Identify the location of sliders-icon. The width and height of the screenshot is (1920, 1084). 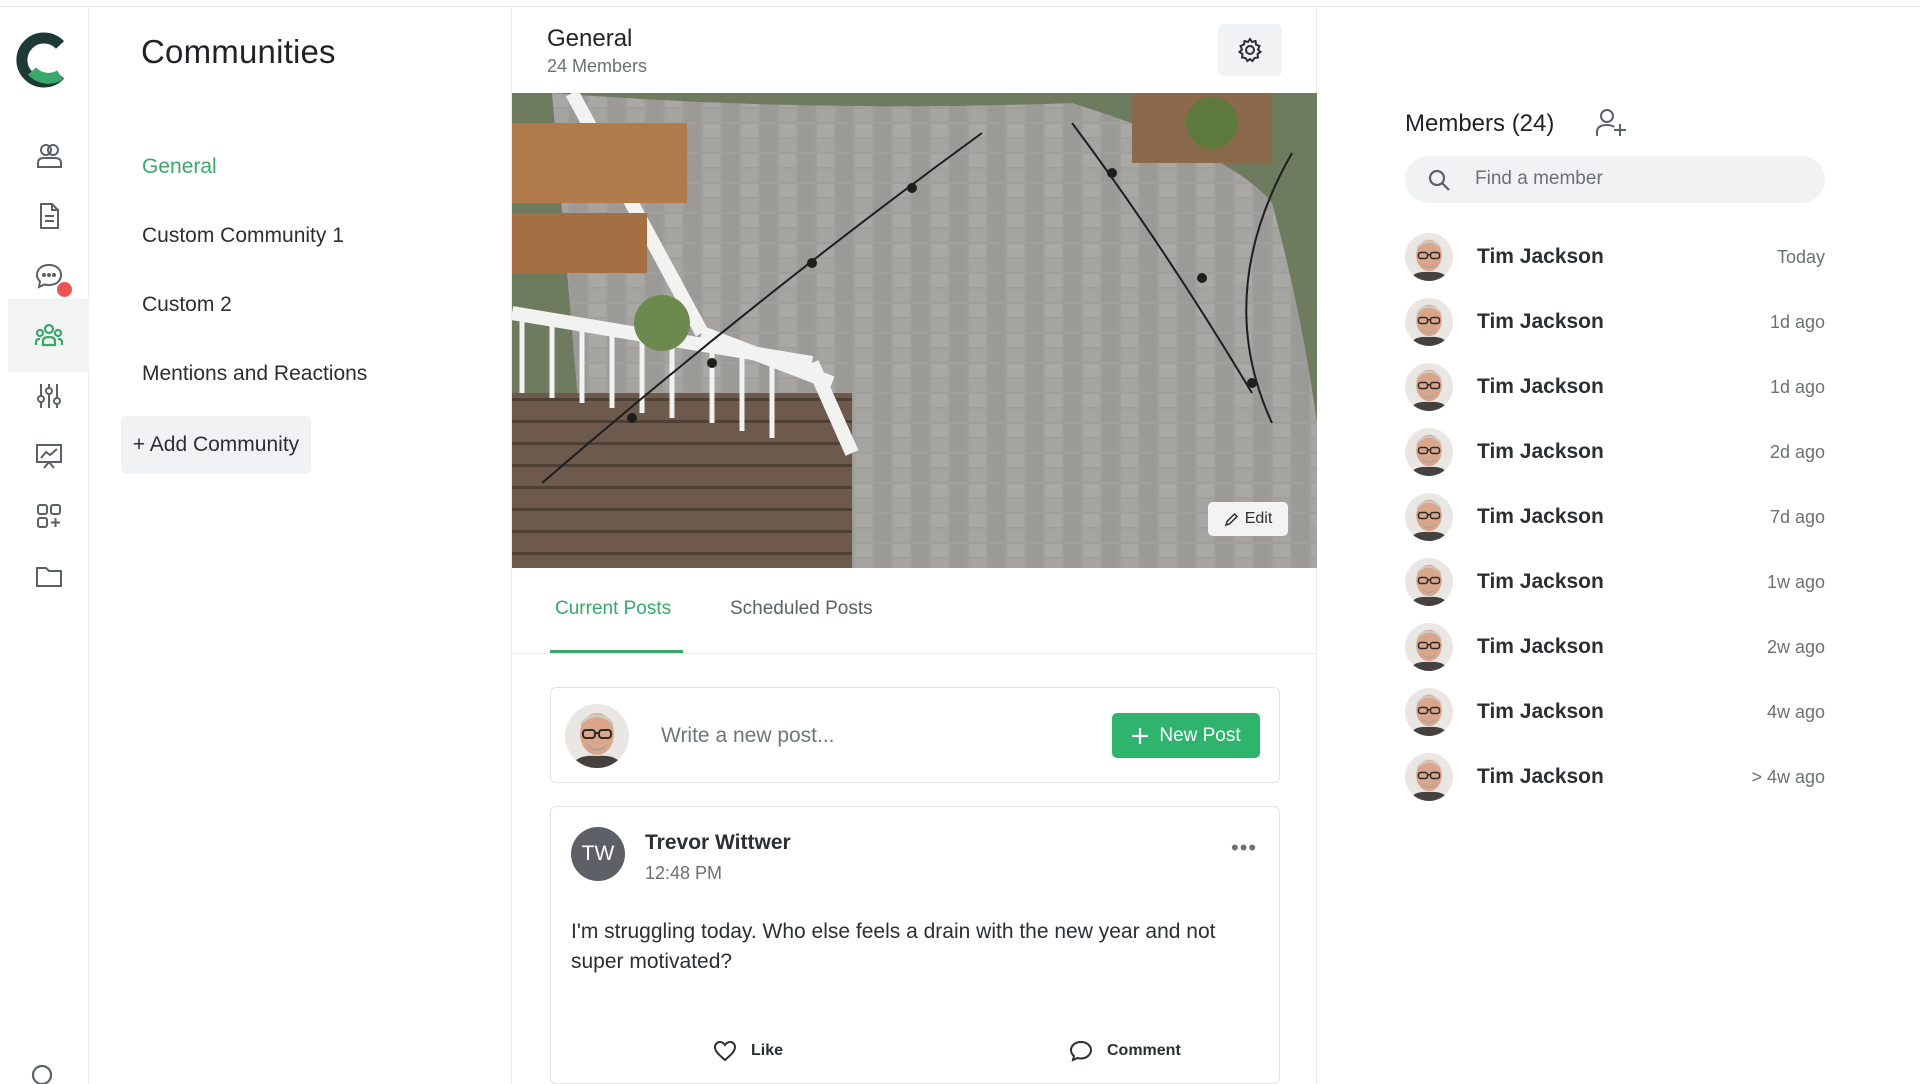
(48, 395).